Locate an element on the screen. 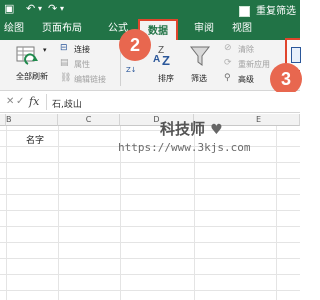 The image size is (320, 300). undo-dropdown-icon: ▾ is located at coordinates (40, 9).